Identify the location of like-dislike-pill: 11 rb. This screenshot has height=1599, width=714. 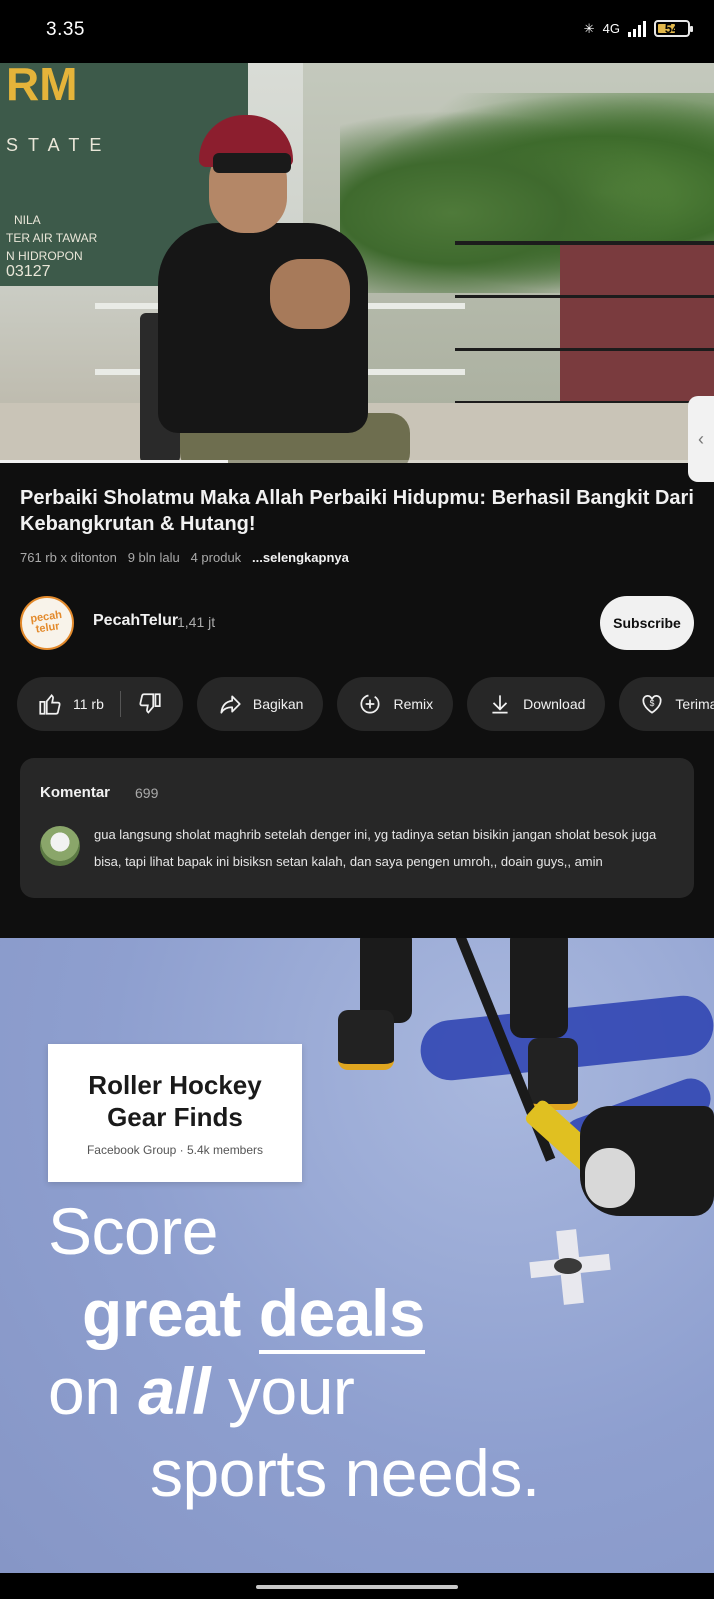
(100, 704).